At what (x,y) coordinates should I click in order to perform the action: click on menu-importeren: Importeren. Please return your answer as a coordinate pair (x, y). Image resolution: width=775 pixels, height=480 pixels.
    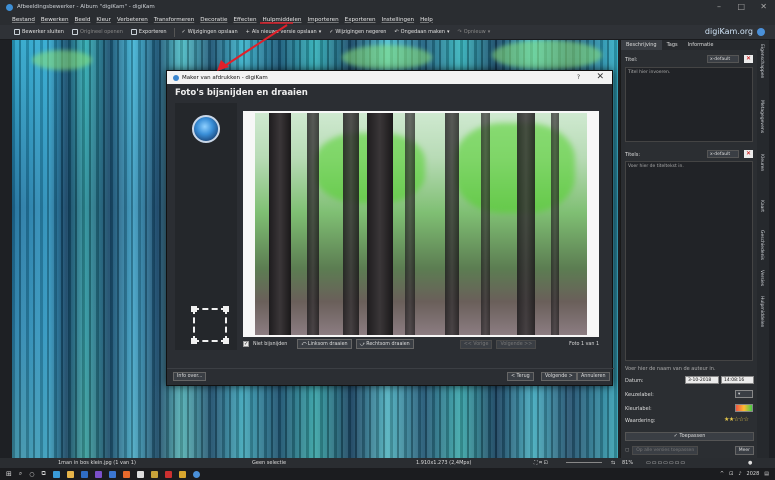
    Looking at the image, I should click on (322, 20).